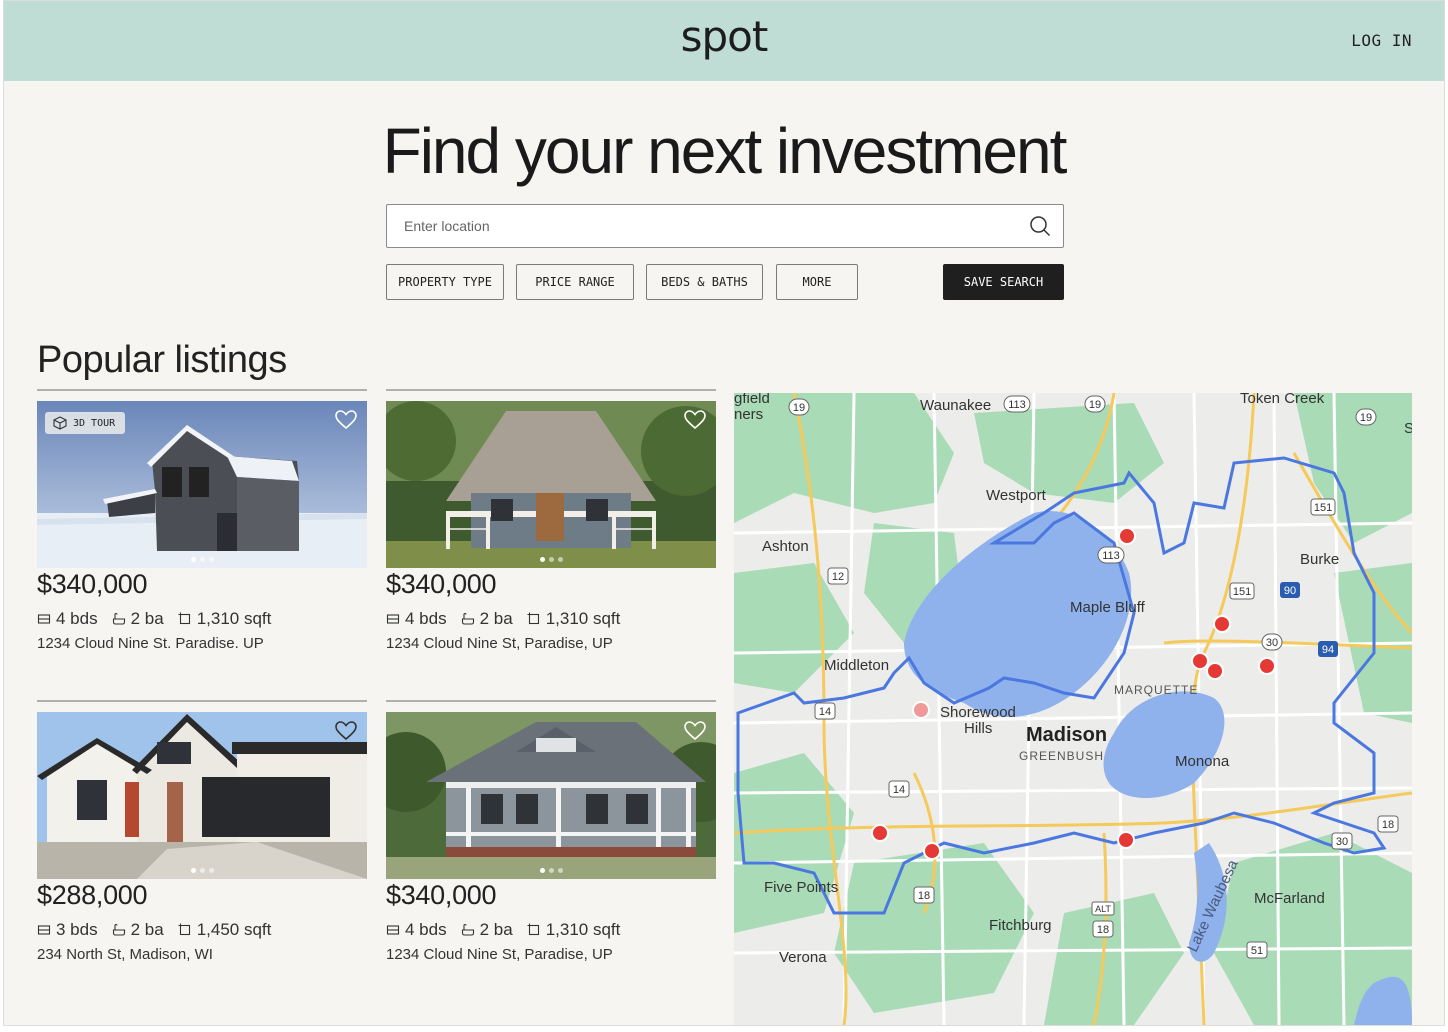 Image resolution: width=1448 pixels, height=1032 pixels. What do you see at coordinates (77, 929) in the screenshot?
I see `beds-count: 3 bds` at bounding box center [77, 929].